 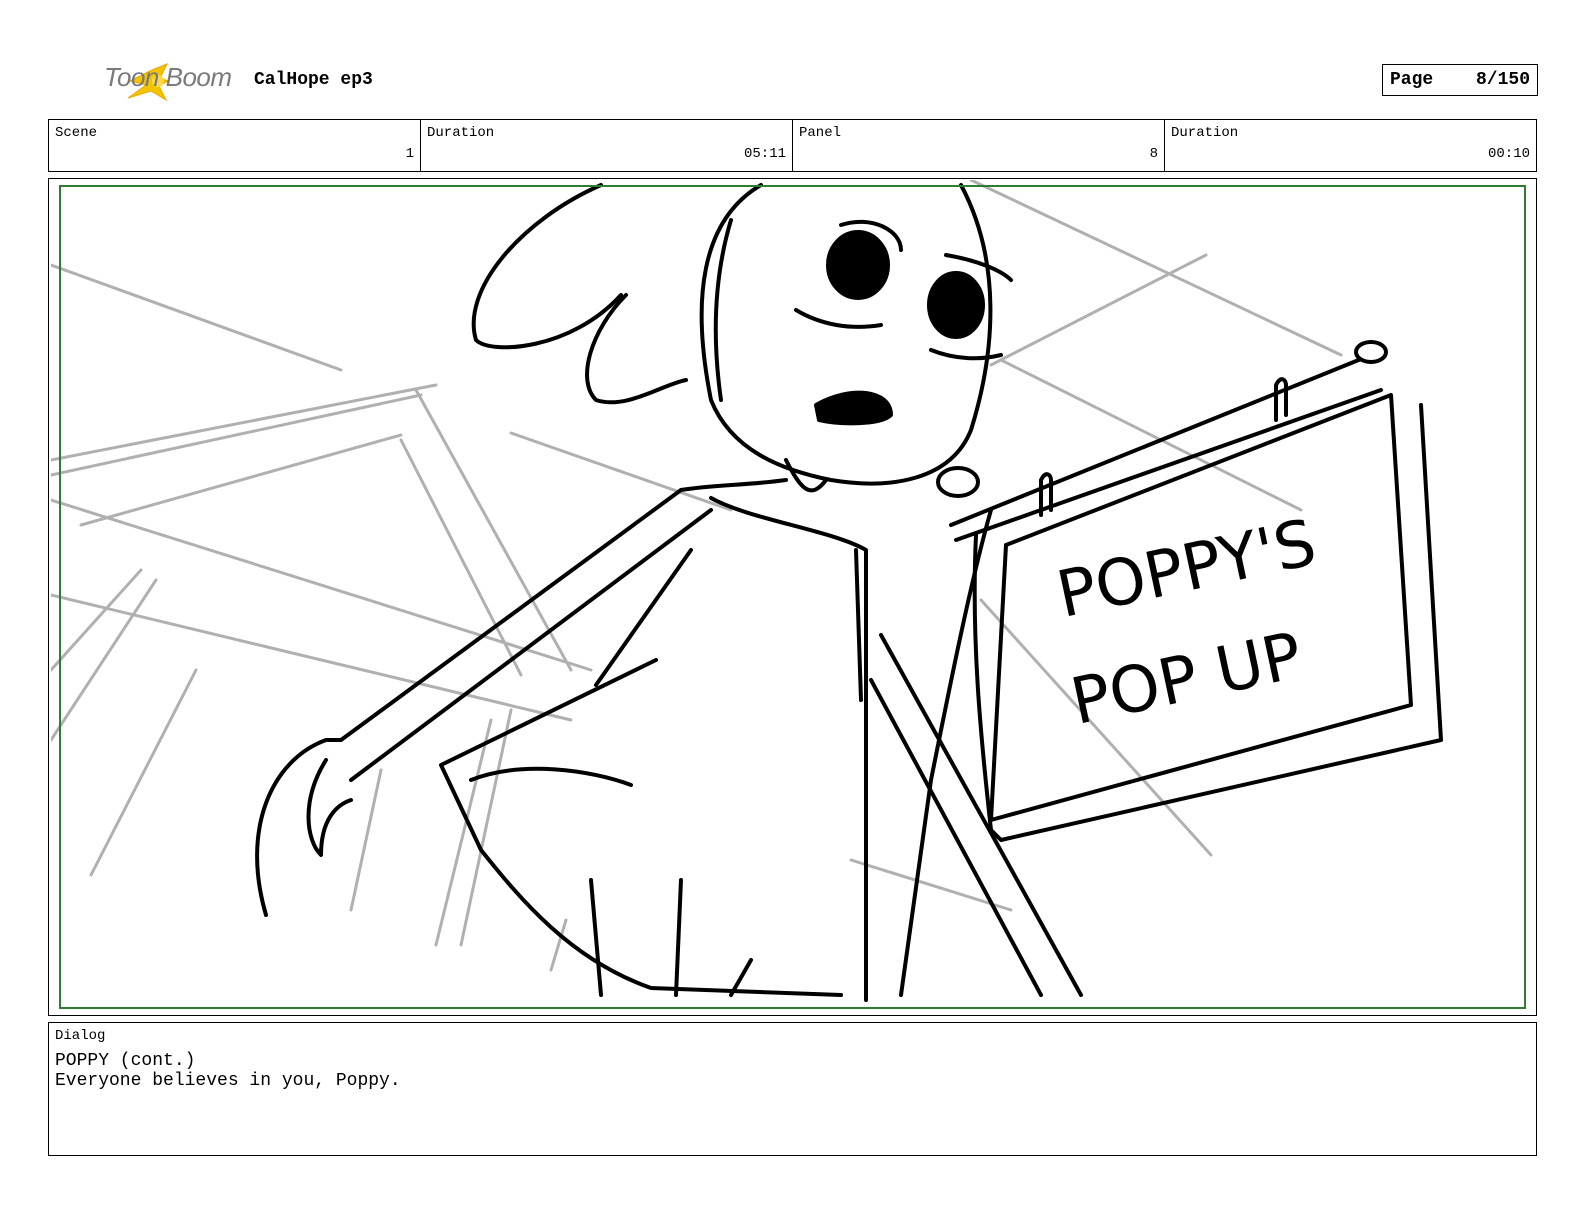 I want to click on panel-duration-value: 00:10, so click(x=1508, y=154).